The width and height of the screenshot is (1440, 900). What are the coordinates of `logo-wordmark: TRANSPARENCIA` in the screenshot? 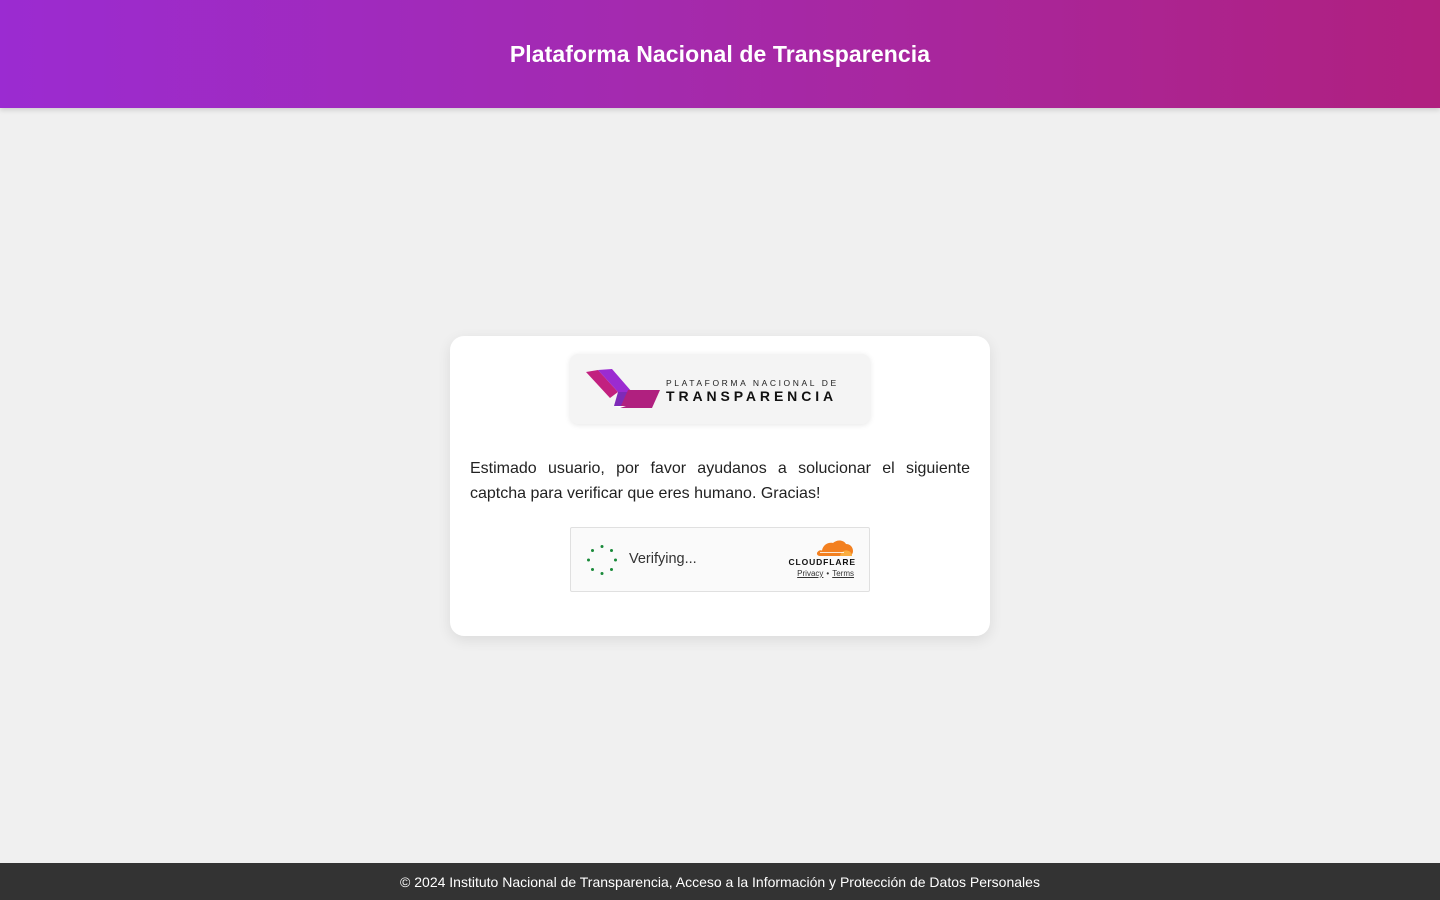 It's located at (751, 396).